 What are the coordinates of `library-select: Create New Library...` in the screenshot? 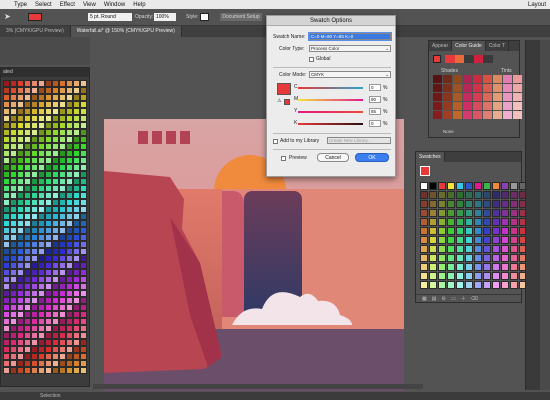 It's located at (359, 140).